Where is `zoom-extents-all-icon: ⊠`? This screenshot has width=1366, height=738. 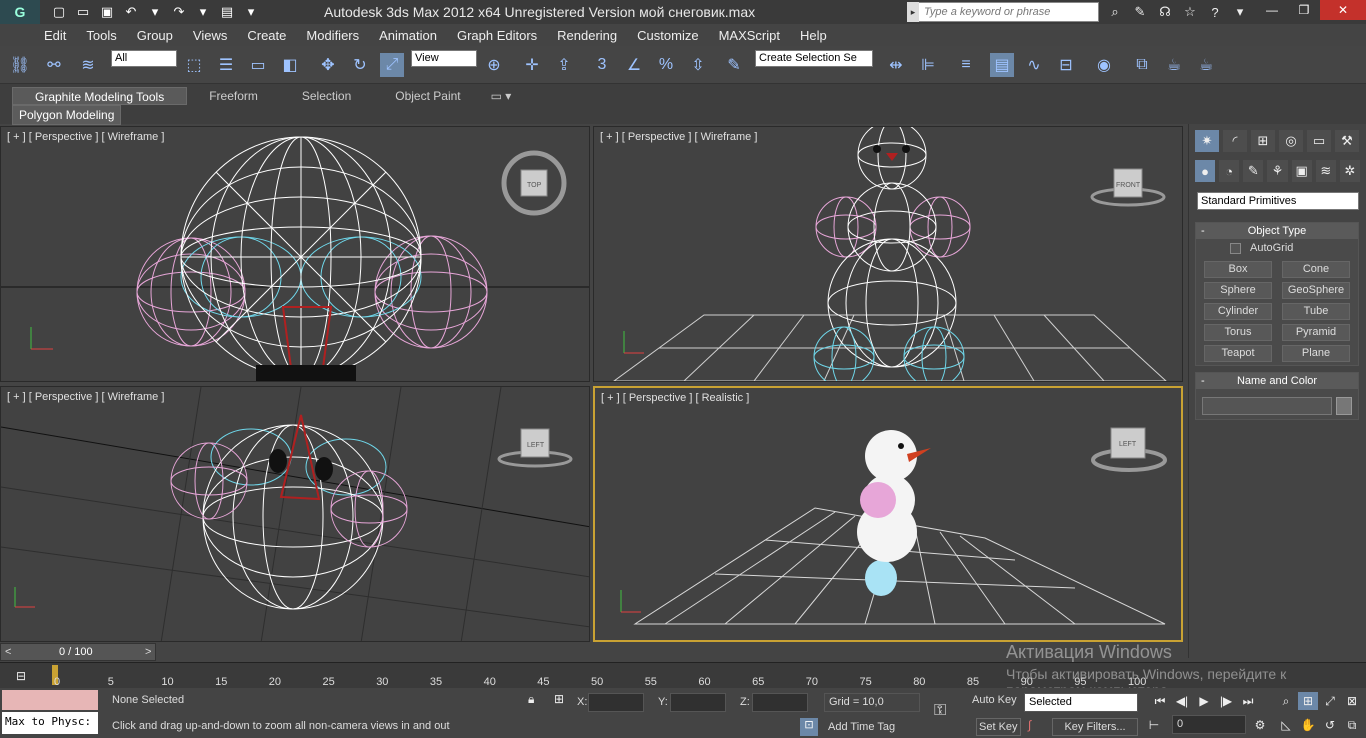
zoom-extents-all-icon: ⊠ is located at coordinates (1352, 701).